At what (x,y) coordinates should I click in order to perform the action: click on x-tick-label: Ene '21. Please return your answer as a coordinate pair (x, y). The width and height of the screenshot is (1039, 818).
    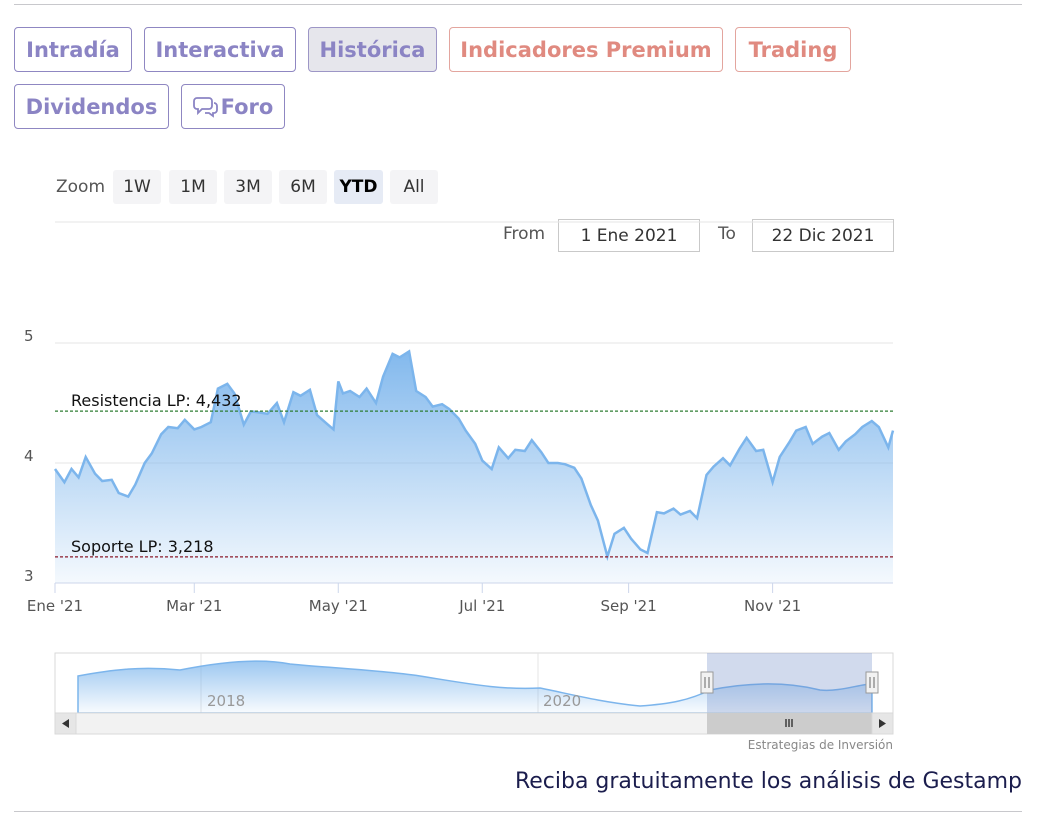
    Looking at the image, I should click on (55, 606).